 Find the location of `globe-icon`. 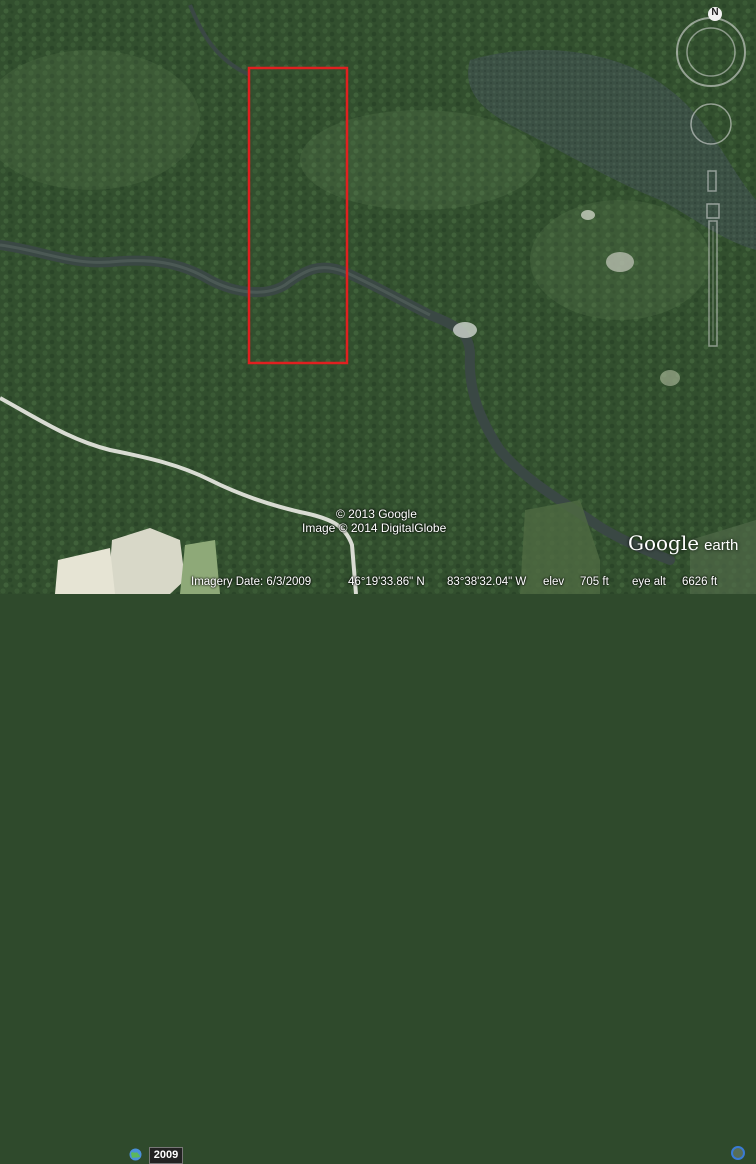

globe-icon is located at coordinates (135, 1154).